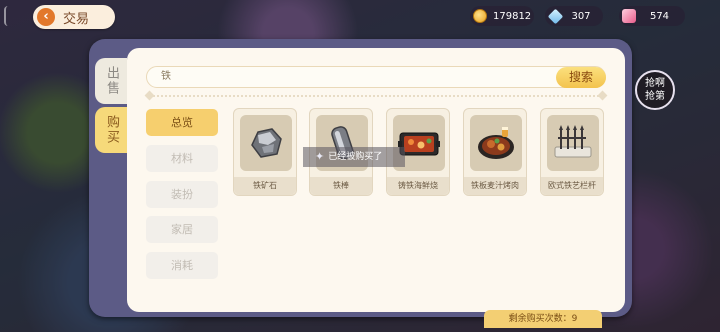 This screenshot has width=720, height=332. I want to click on divider, so click(376, 96).